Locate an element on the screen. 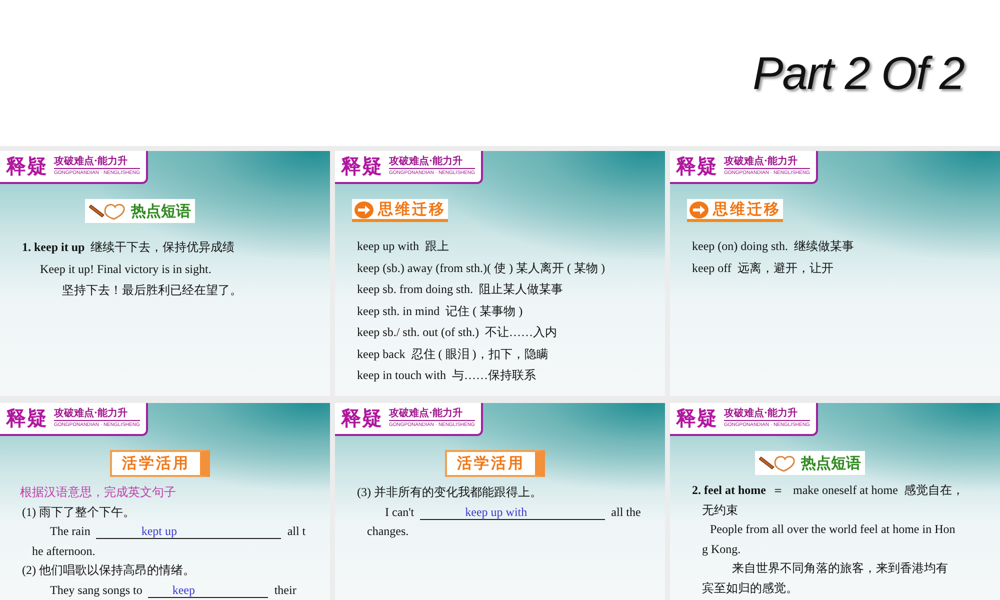 This screenshot has height=600, width=1000. sentence-text: their is located at coordinates (285, 589).